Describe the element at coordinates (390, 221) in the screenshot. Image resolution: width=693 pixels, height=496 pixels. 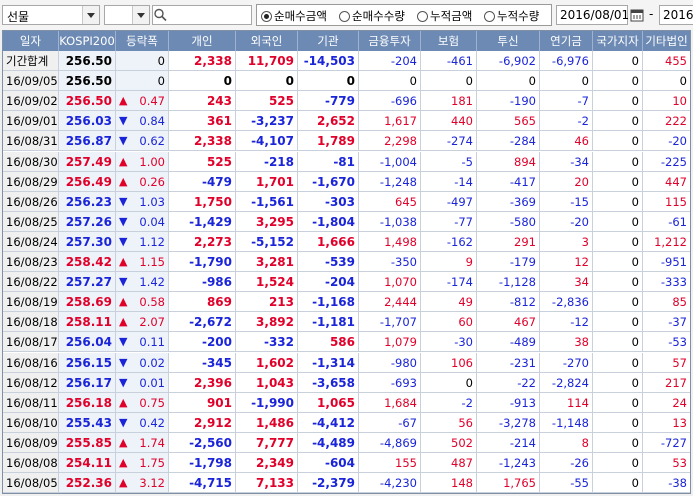
I see `financial-investment-cell: -1,038` at that location.